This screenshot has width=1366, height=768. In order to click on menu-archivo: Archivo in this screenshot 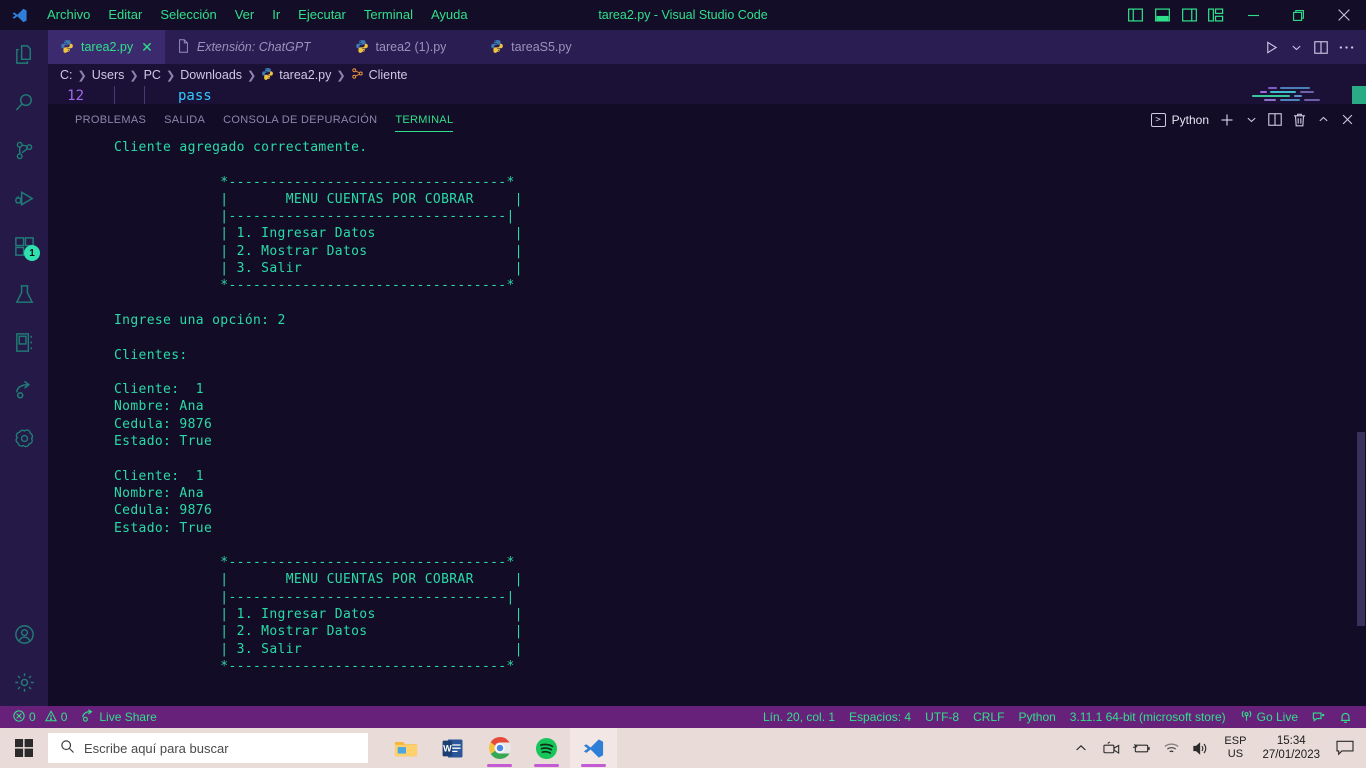, I will do `click(68, 15)`.